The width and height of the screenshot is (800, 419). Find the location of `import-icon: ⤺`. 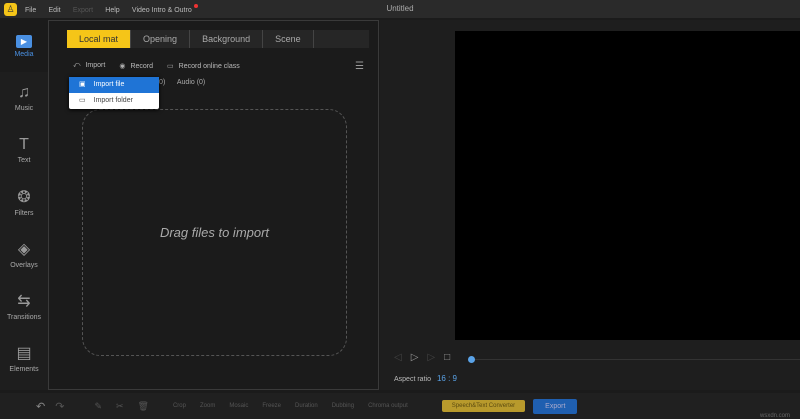

import-icon: ⤺ is located at coordinates (77, 65).